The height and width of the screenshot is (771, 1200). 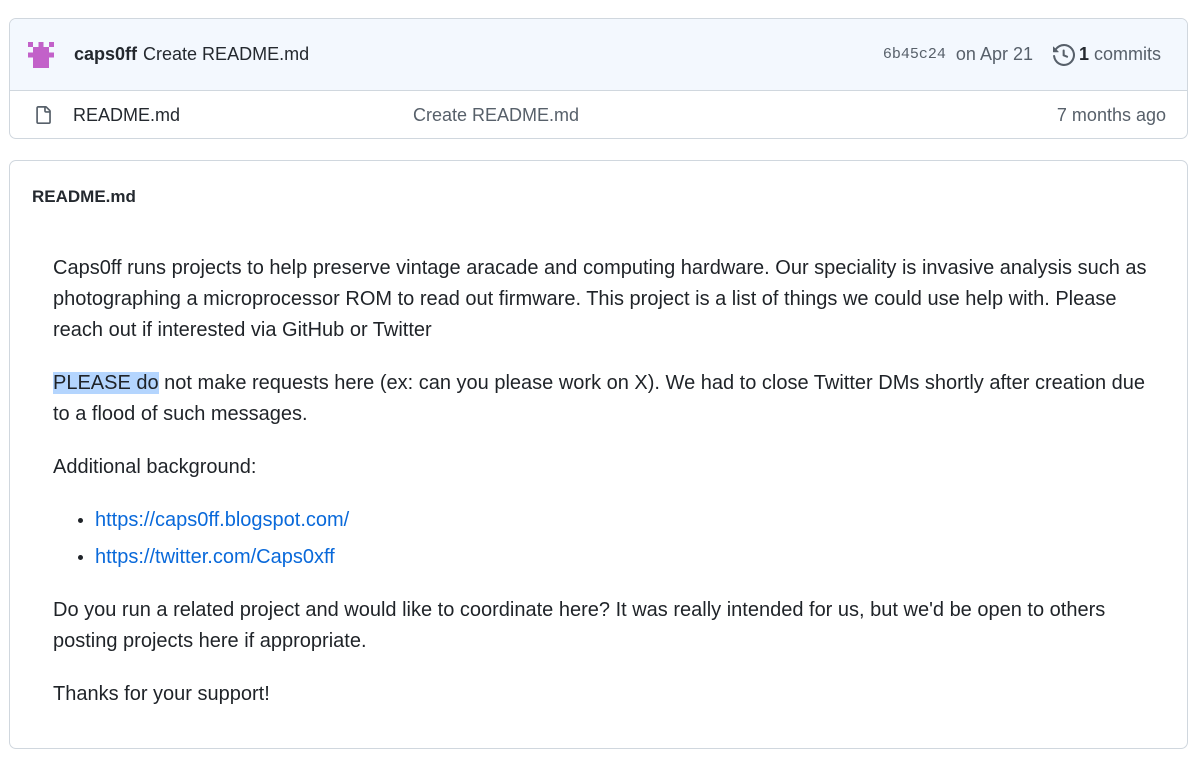 What do you see at coordinates (106, 383) in the screenshot?
I see `selected-text: PLEASE do` at bounding box center [106, 383].